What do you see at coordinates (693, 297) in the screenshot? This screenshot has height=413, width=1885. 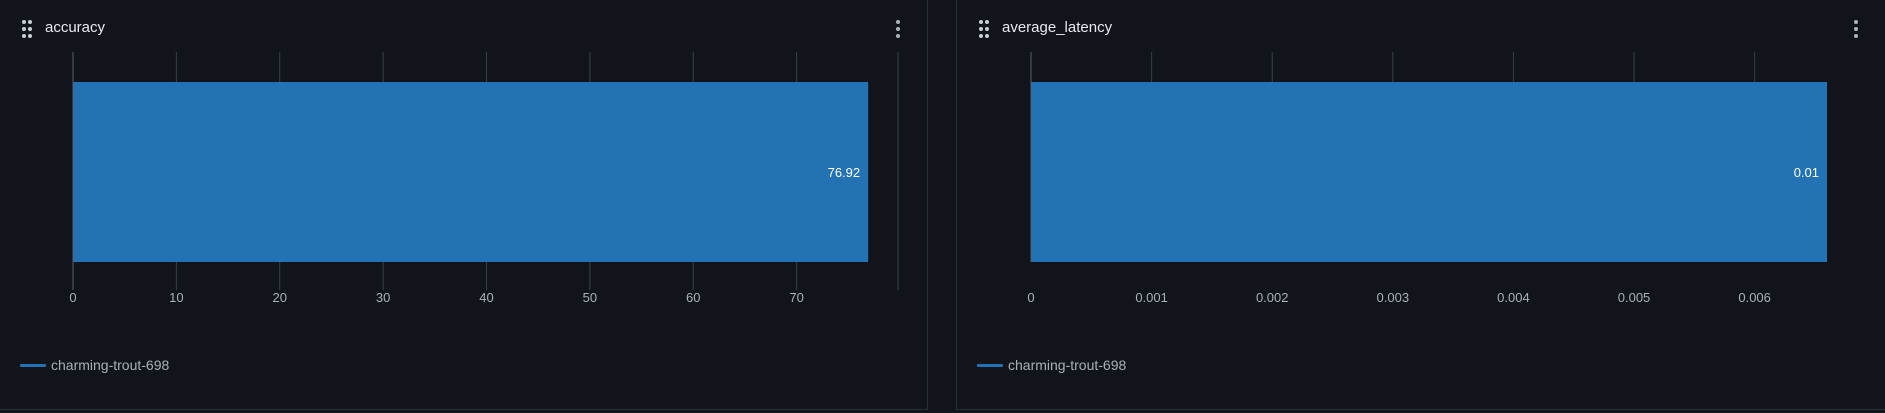 I see `x-tick-label: 60` at bounding box center [693, 297].